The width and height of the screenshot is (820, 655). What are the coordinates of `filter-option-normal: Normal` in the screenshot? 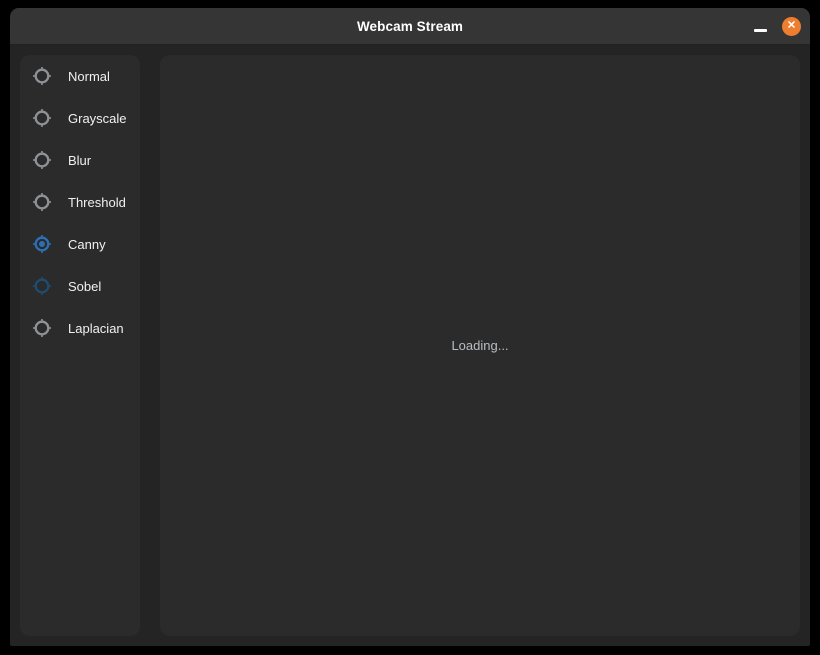 It's located at (80, 76).